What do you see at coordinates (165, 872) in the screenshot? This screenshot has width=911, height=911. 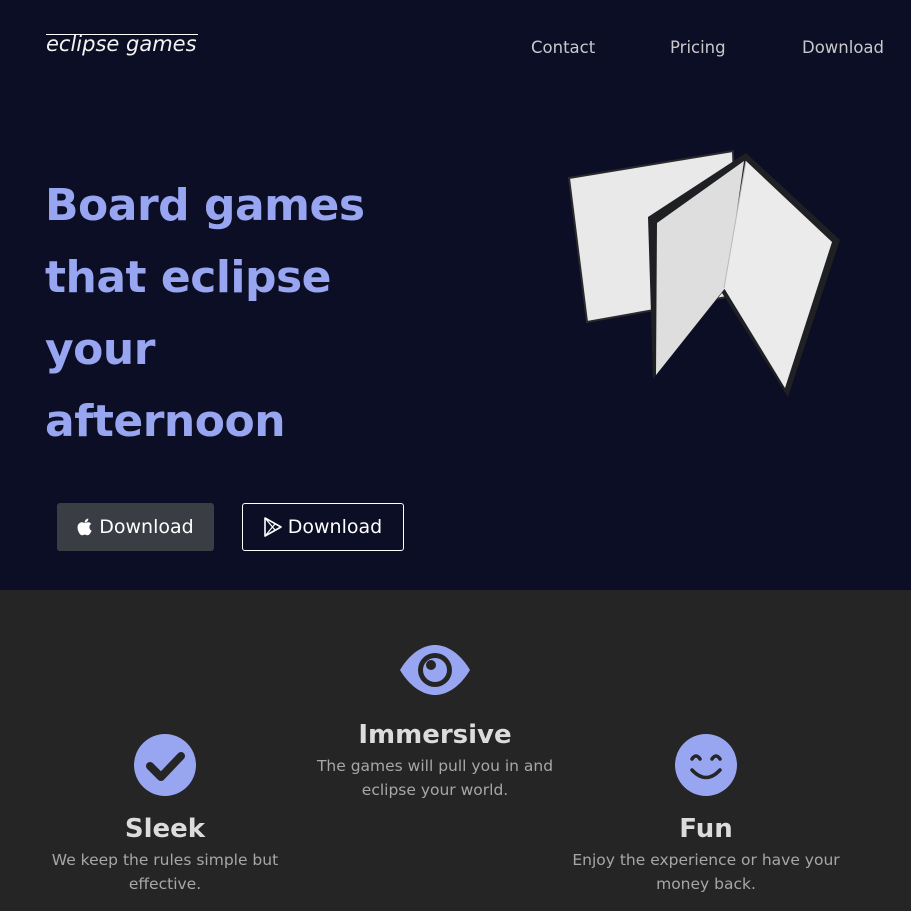 I see `feature-description: We keep the rules simple but effective.` at bounding box center [165, 872].